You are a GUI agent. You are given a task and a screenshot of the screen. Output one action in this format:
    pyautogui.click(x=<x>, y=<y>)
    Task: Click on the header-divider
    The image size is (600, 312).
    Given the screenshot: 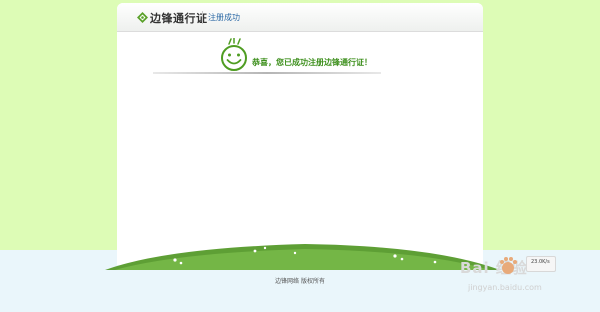 What is the action you would take?
    pyautogui.click(x=202, y=17)
    